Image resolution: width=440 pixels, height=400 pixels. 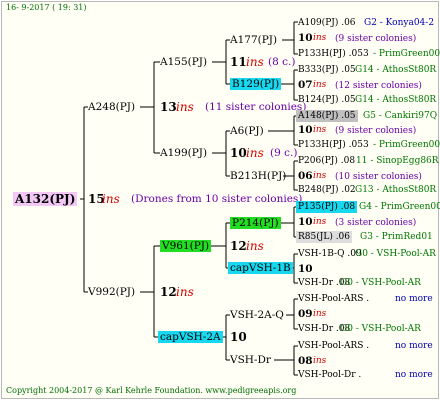 I want to click on g3-a6: A6(PJ), so click(x=247, y=131).